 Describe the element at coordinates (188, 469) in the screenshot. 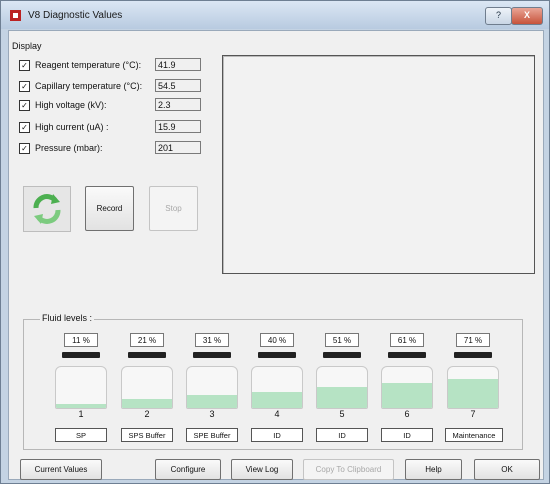

I see `configure-button: Configure` at that location.